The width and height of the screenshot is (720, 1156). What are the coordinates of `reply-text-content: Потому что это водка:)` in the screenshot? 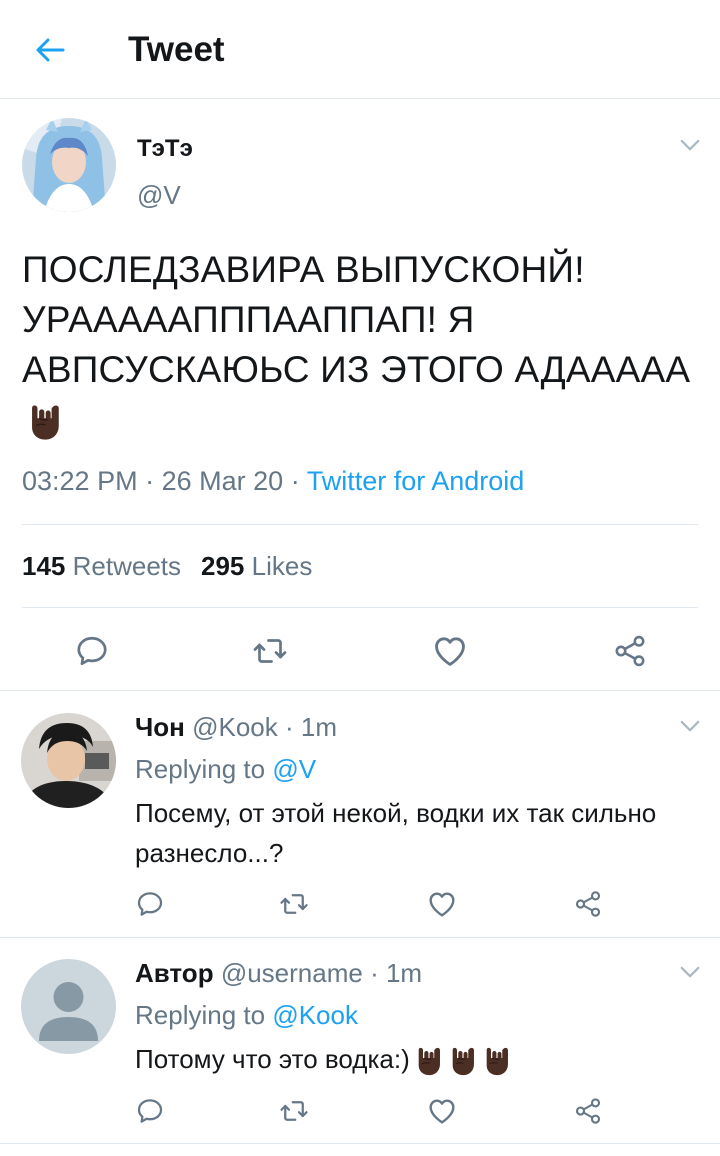 It's located at (272, 1059).